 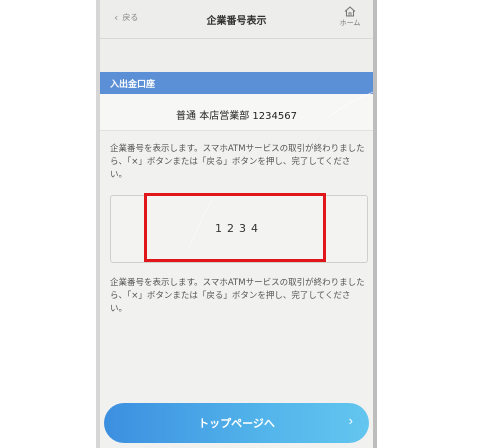 What do you see at coordinates (236, 55) in the screenshot?
I see `header-spacer` at bounding box center [236, 55].